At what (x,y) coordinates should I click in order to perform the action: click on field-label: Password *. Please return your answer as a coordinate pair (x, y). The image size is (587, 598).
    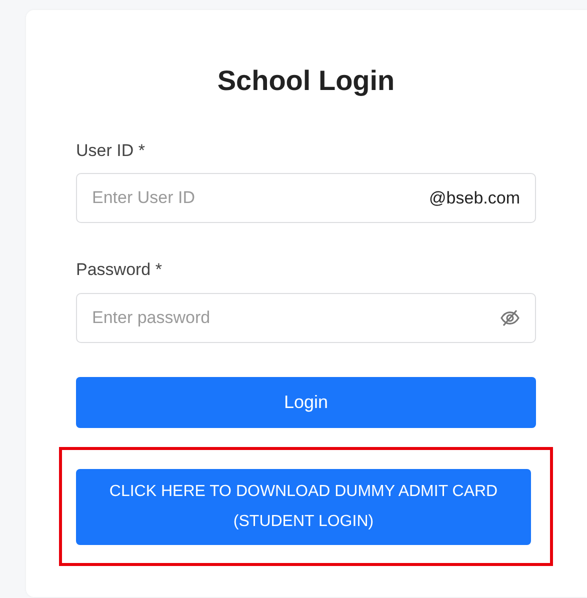
    Looking at the image, I should click on (119, 270).